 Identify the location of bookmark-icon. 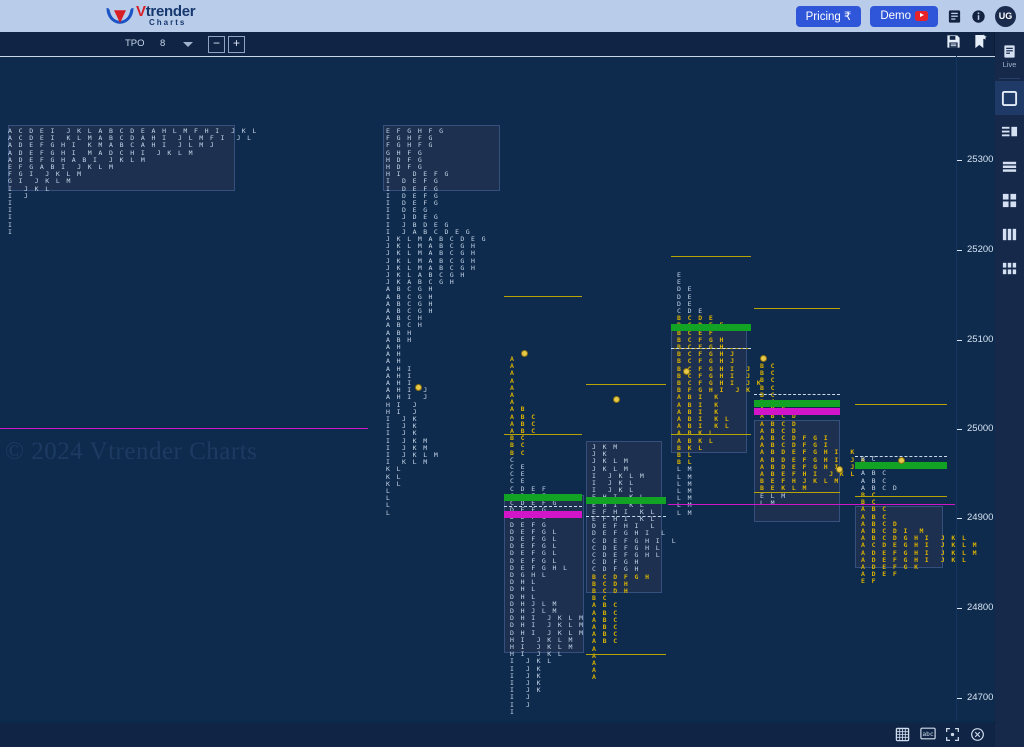
(980, 42).